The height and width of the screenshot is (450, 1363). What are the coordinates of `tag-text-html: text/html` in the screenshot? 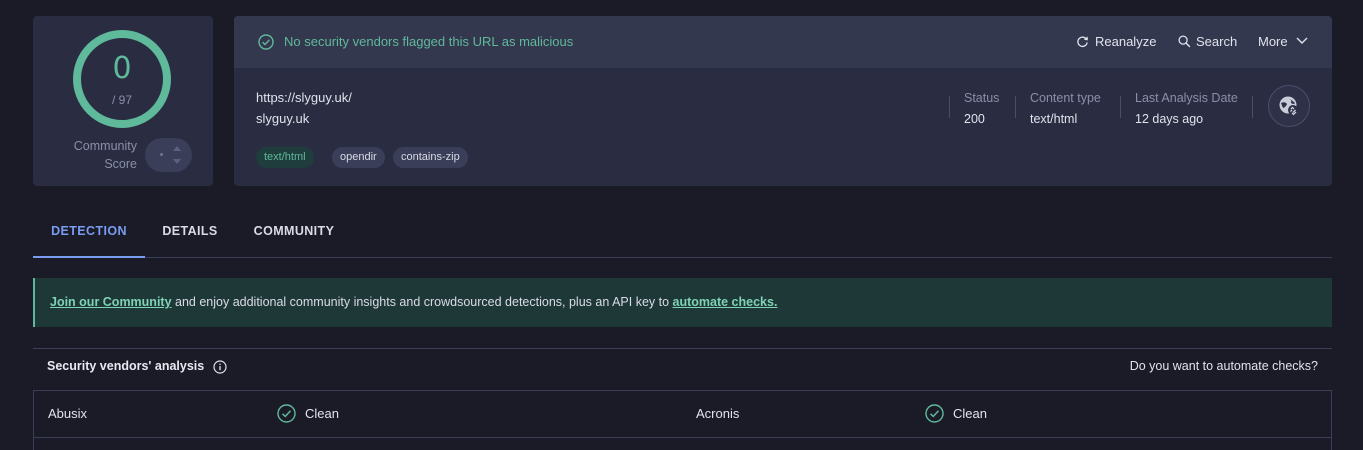 It's located at (285, 157).